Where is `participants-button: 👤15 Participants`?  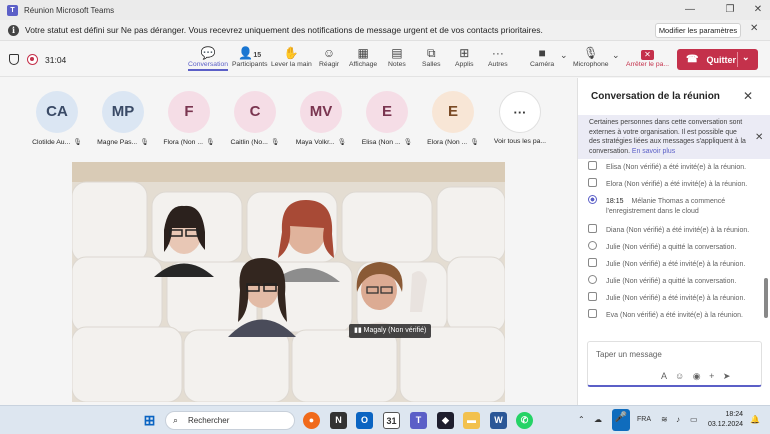 participants-button: 👤15 Participants is located at coordinates (250, 56).